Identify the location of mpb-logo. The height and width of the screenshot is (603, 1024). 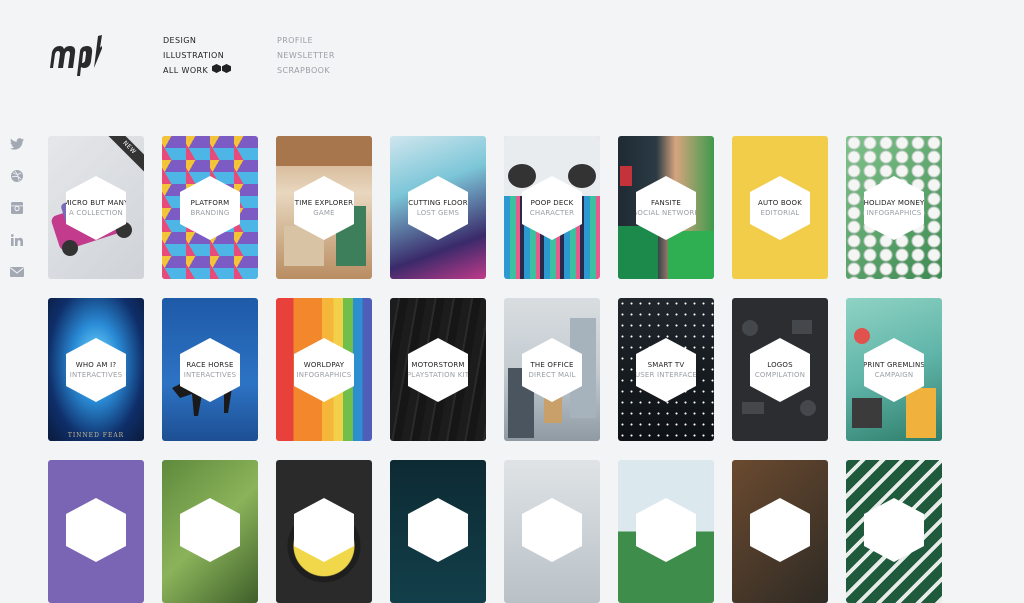
(75, 53).